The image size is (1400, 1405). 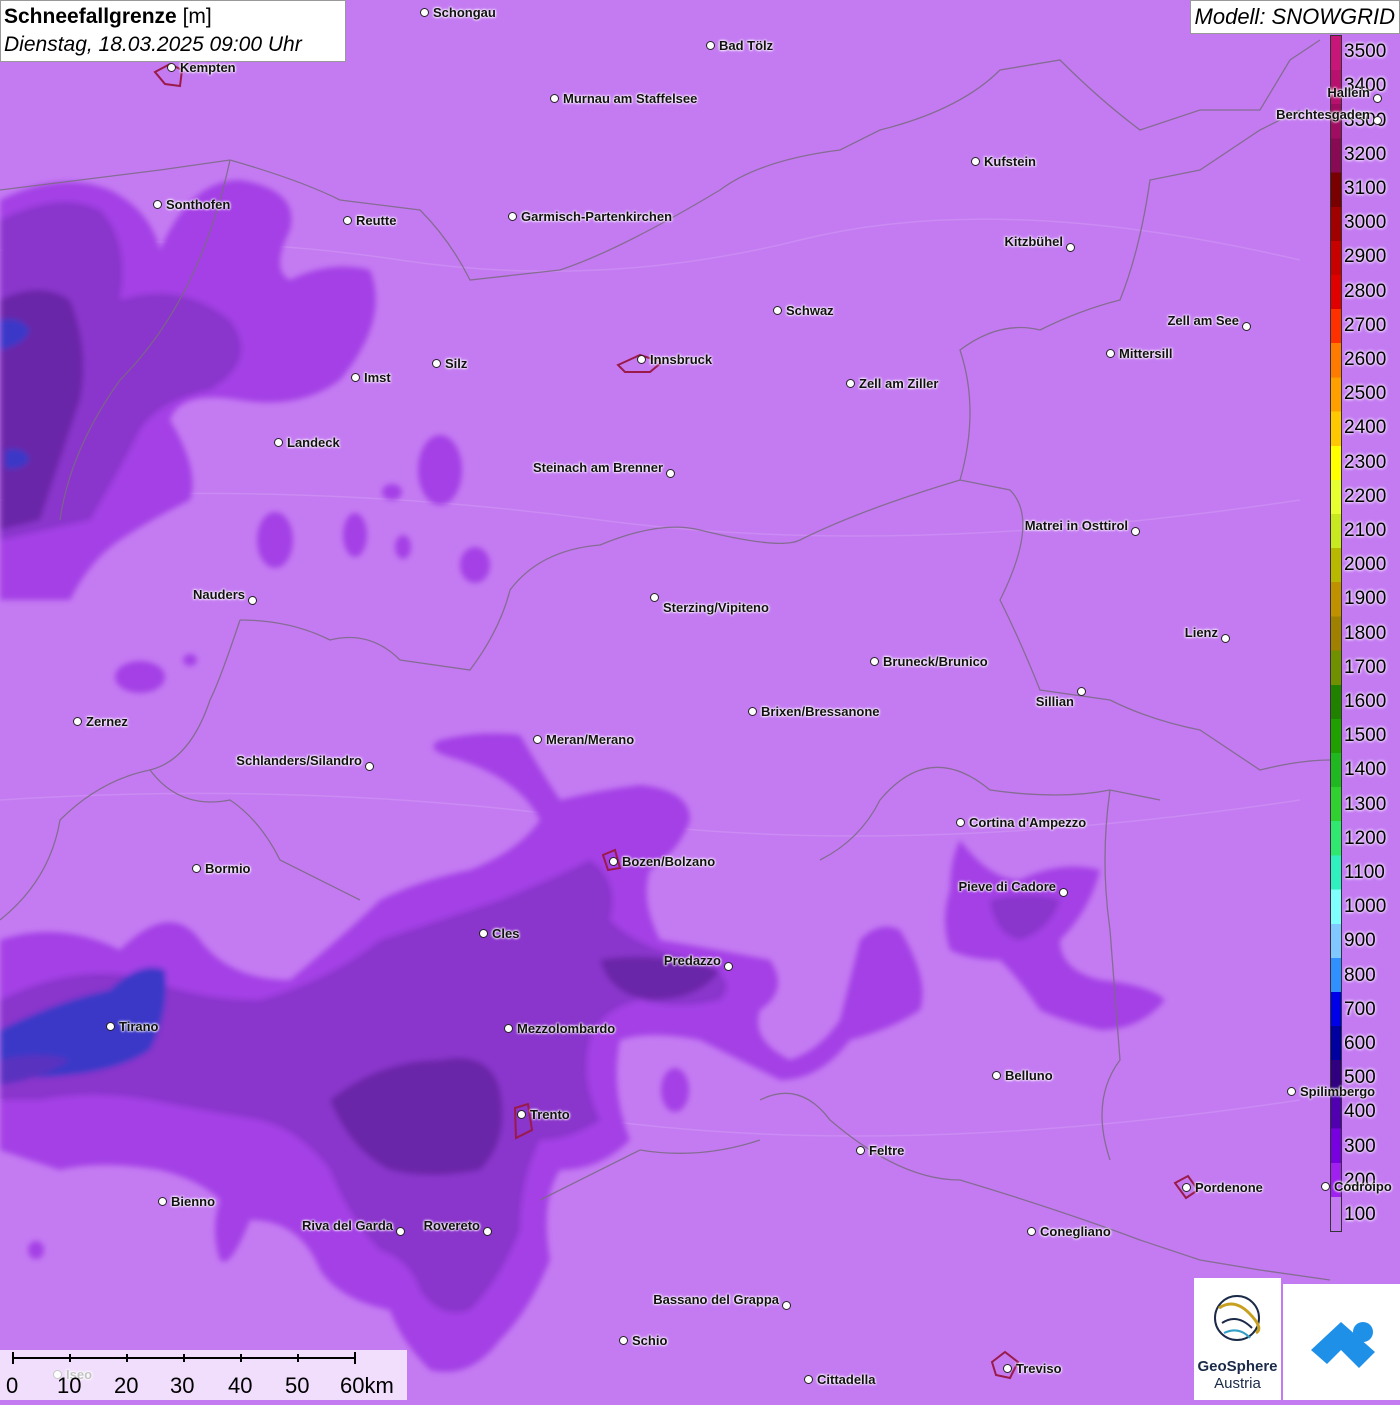 What do you see at coordinates (367, 1385) in the screenshot?
I see `scale-label: 60km` at bounding box center [367, 1385].